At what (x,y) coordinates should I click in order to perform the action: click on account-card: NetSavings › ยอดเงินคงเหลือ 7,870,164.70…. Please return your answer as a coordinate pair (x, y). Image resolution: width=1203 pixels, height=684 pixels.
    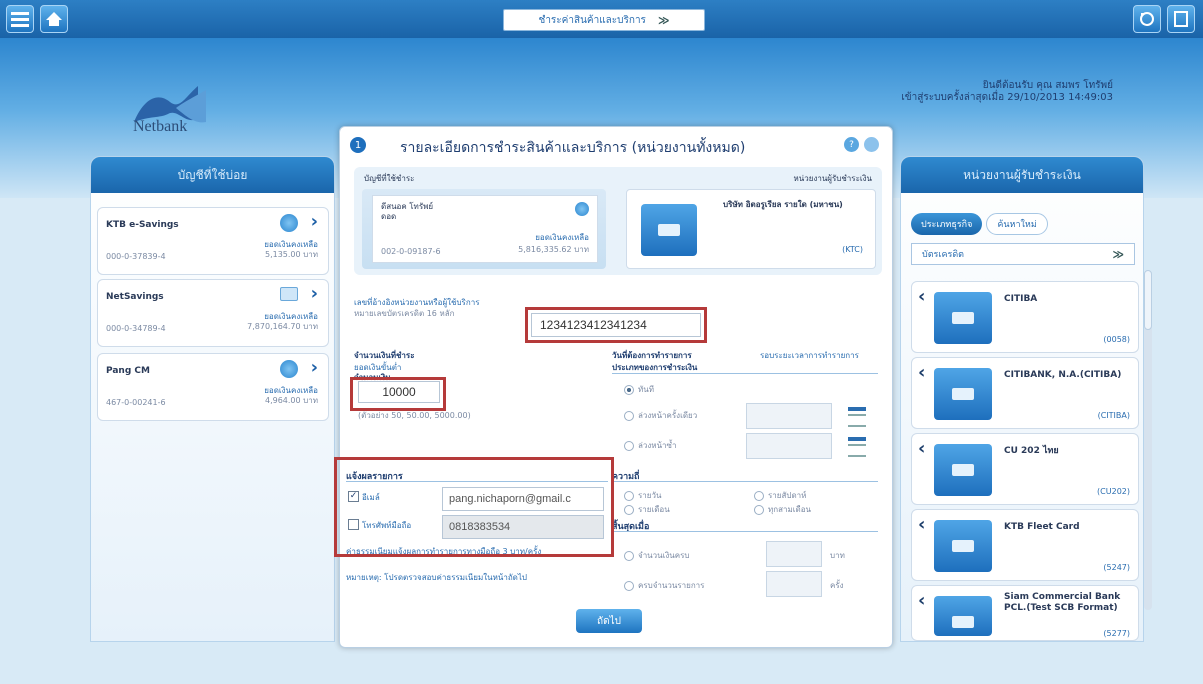
    Looking at the image, I should click on (213, 313).